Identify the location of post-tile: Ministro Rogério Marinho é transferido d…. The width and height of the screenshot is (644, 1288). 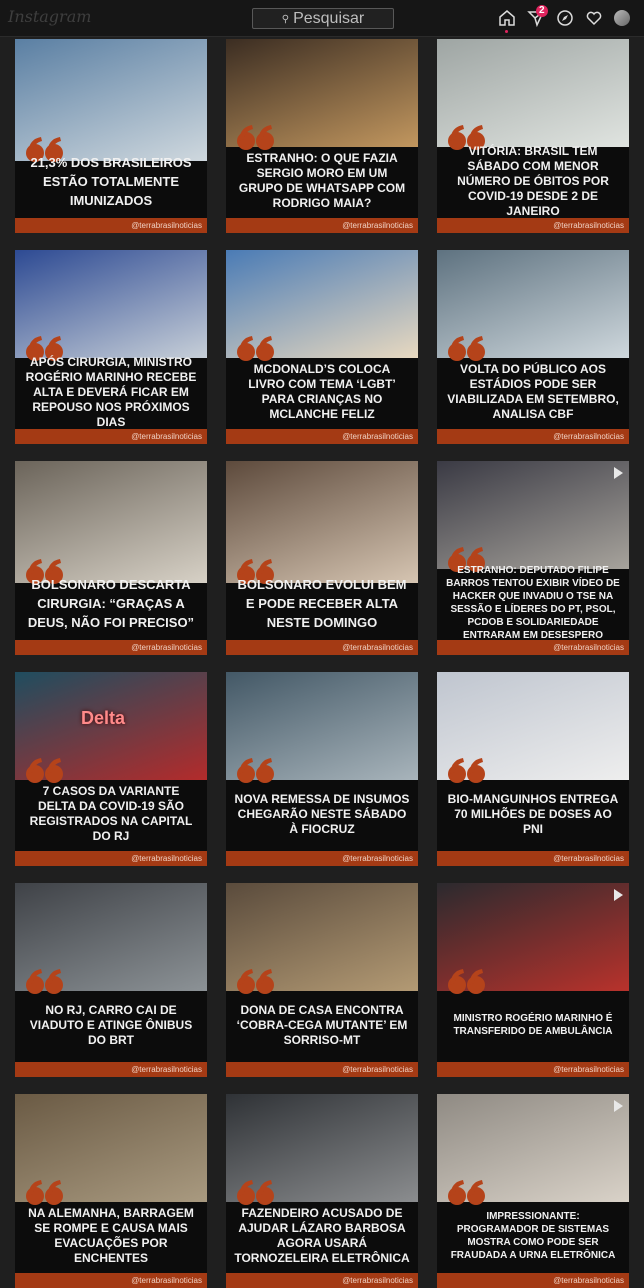
(533, 980).